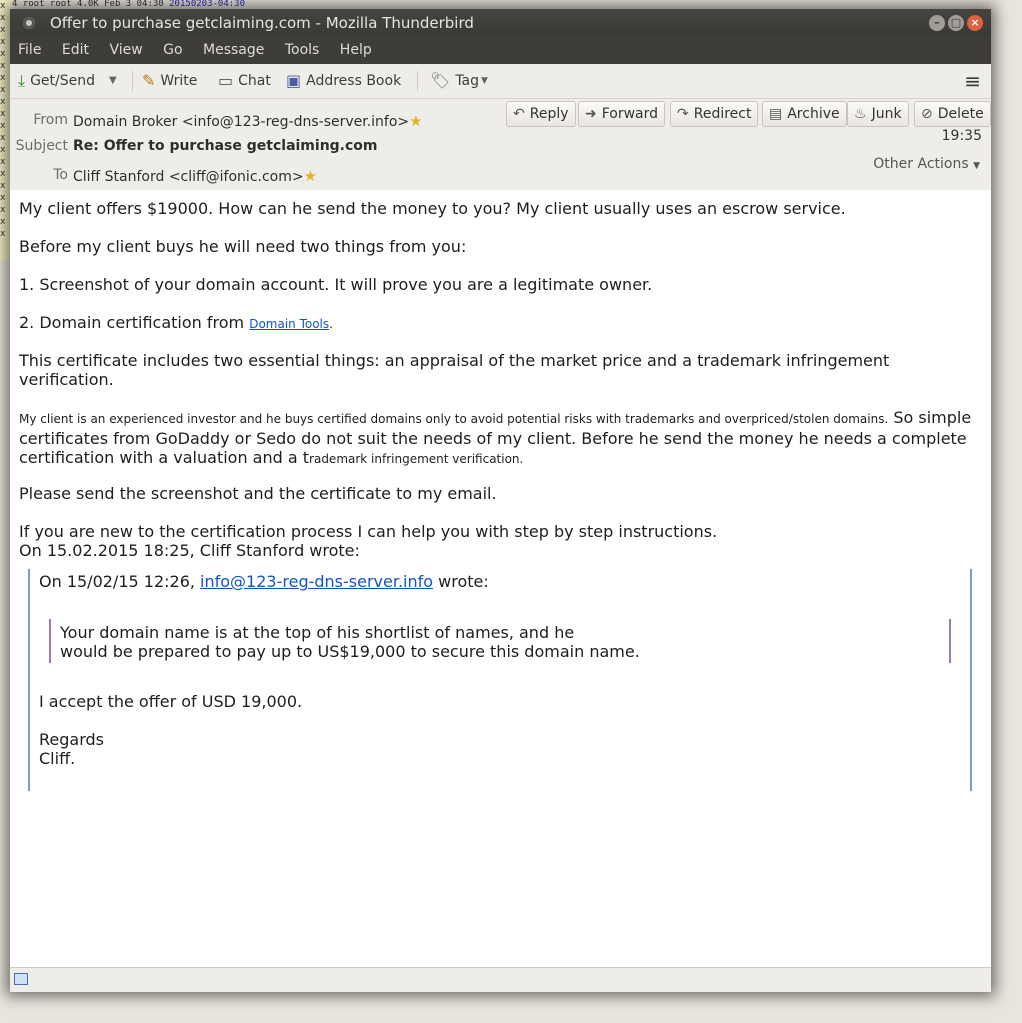 The image size is (1022, 1023). What do you see at coordinates (75, 50) in the screenshot?
I see `menu-edit: Edit` at bounding box center [75, 50].